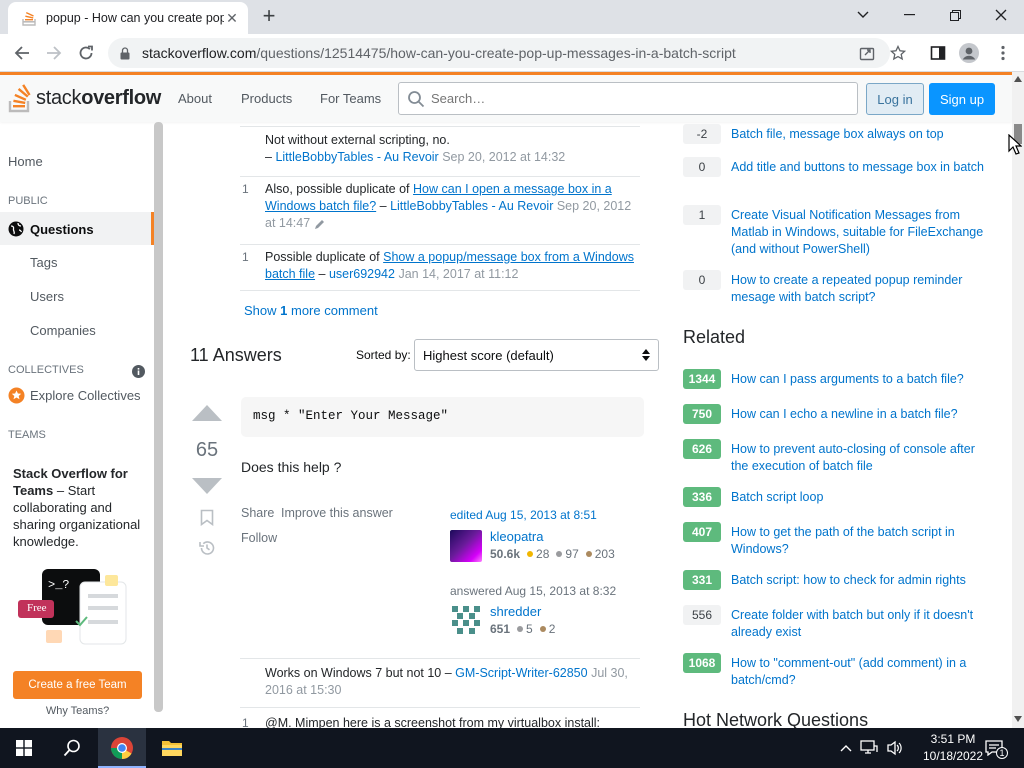 This screenshot has height=768, width=1024. I want to click on reload-icon, so click(86, 53).